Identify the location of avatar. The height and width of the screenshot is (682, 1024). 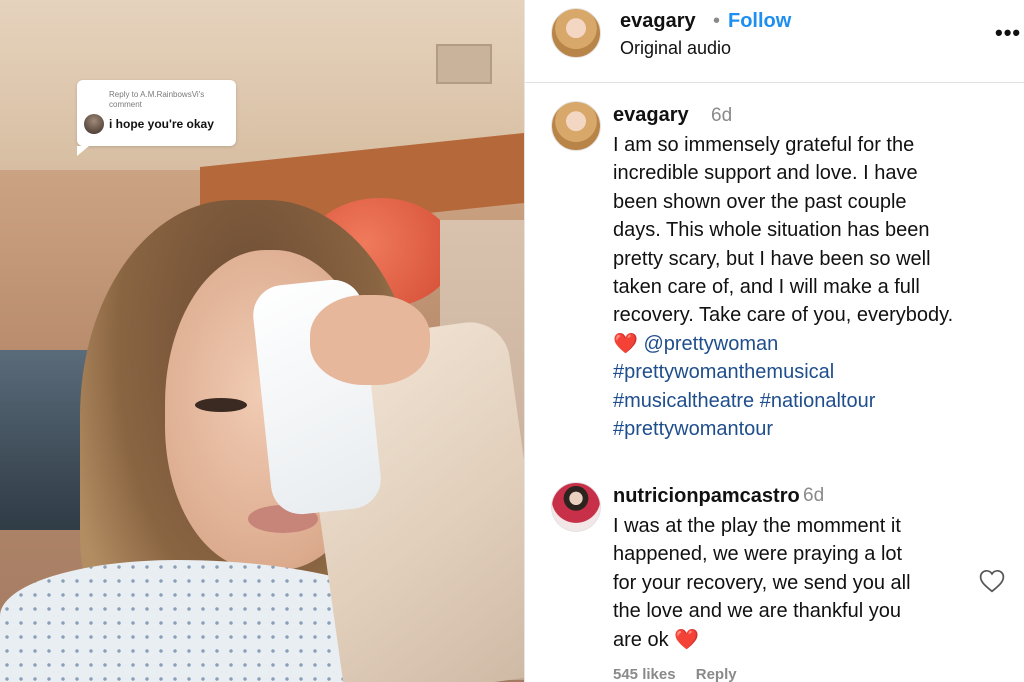
(94, 124).